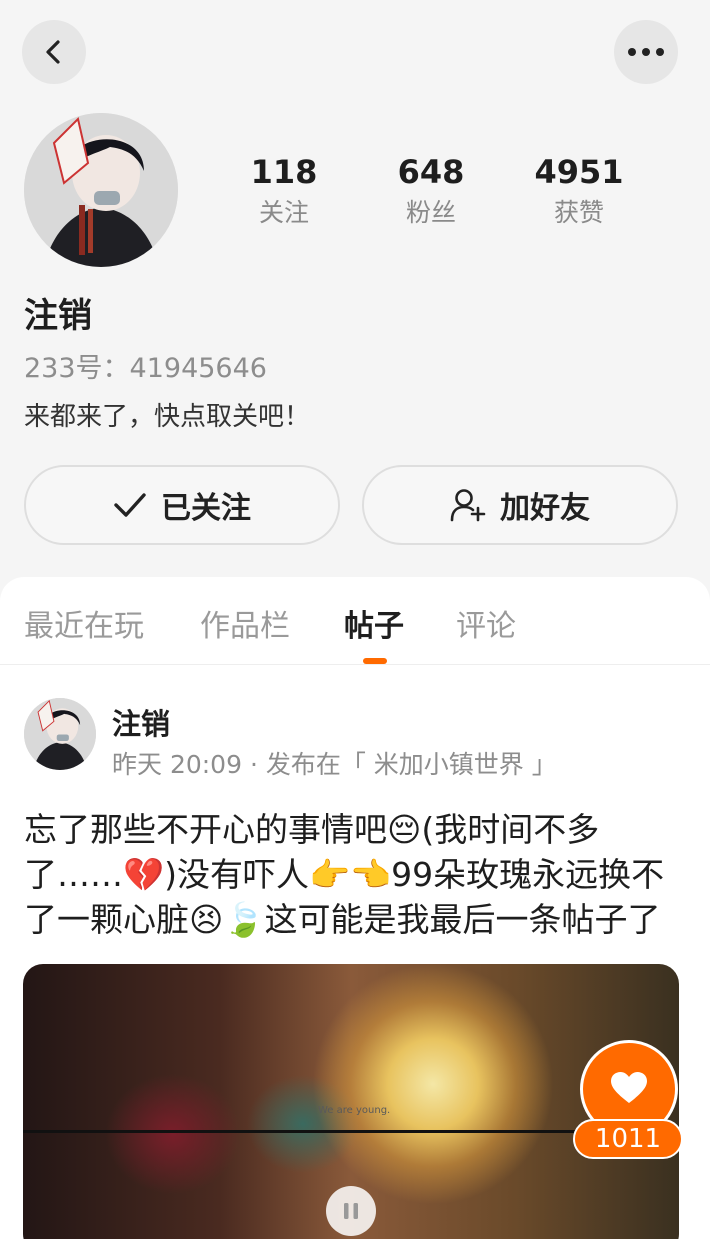 The height and width of the screenshot is (1239, 710). I want to click on fans-count: 648, so click(431, 172).